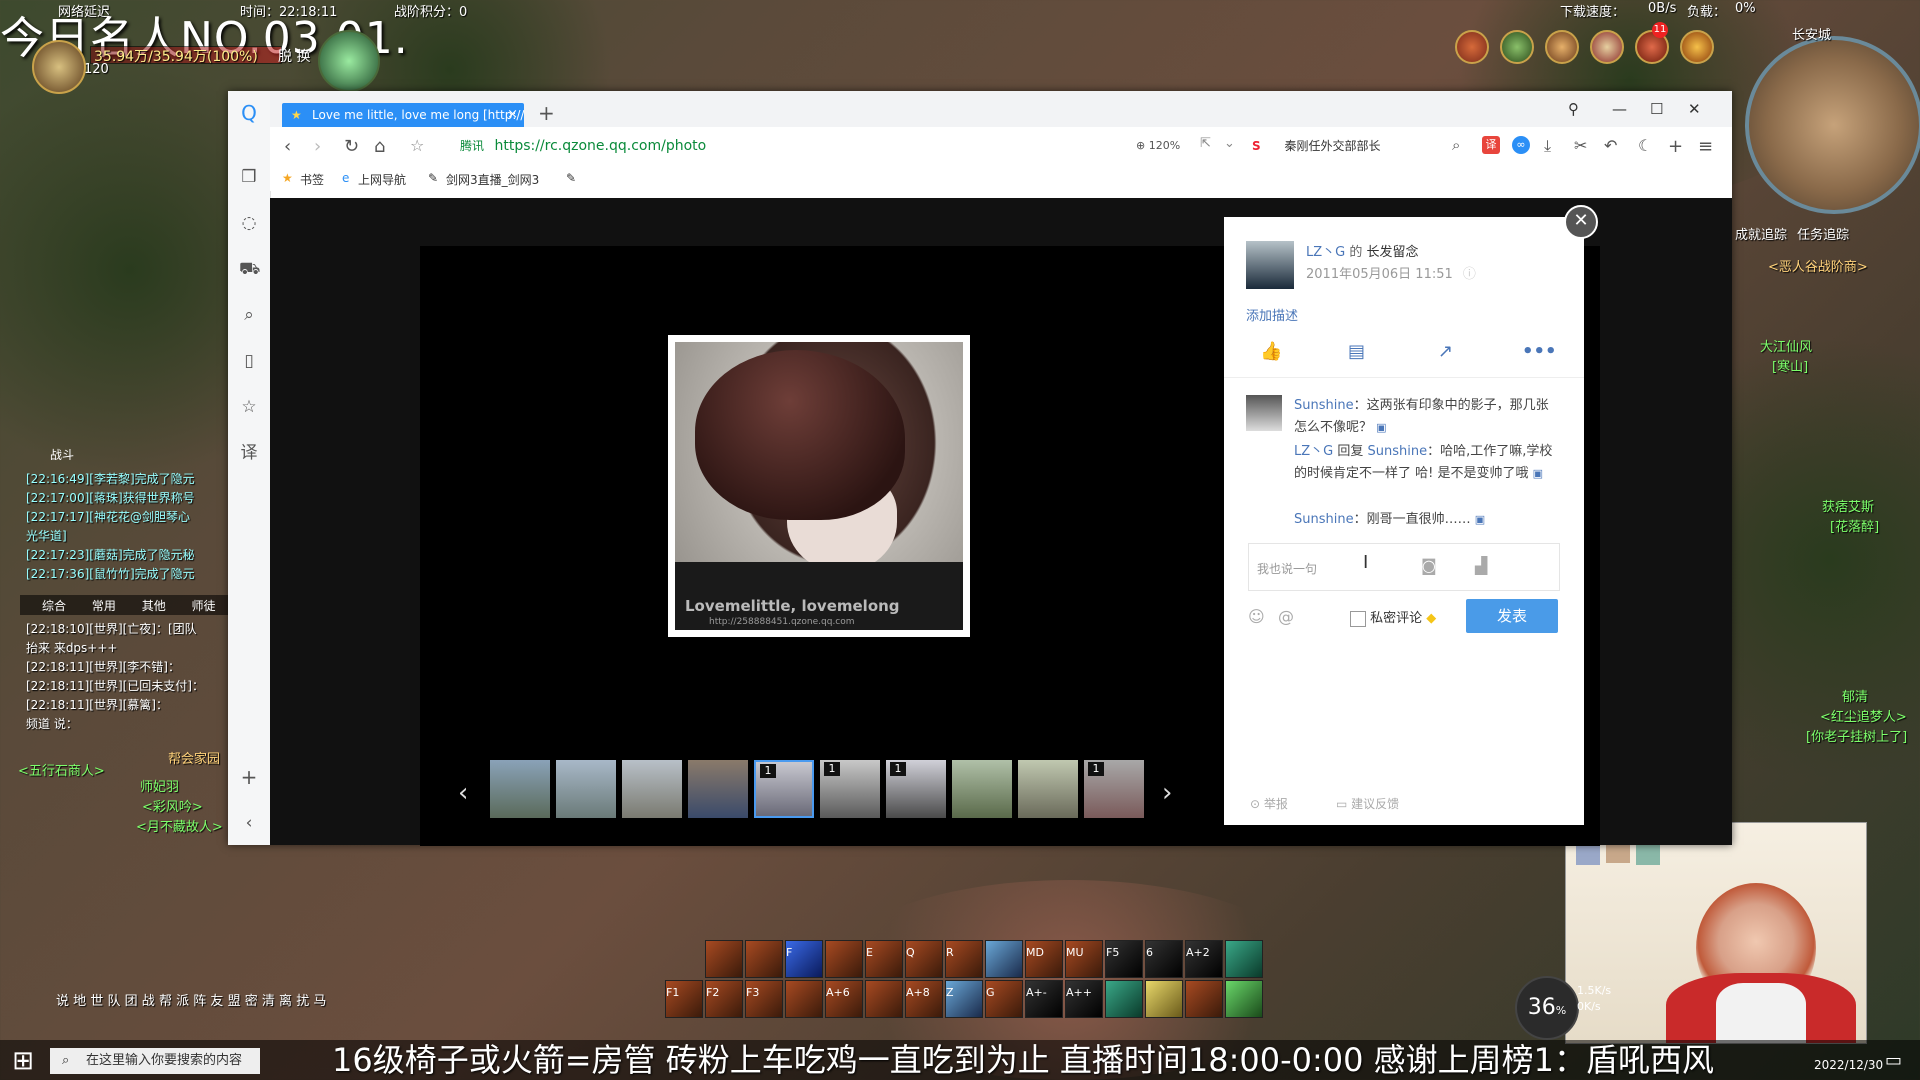 The width and height of the screenshot is (1920, 1080). I want to click on window-pin-icon: ⚲, so click(1573, 109).